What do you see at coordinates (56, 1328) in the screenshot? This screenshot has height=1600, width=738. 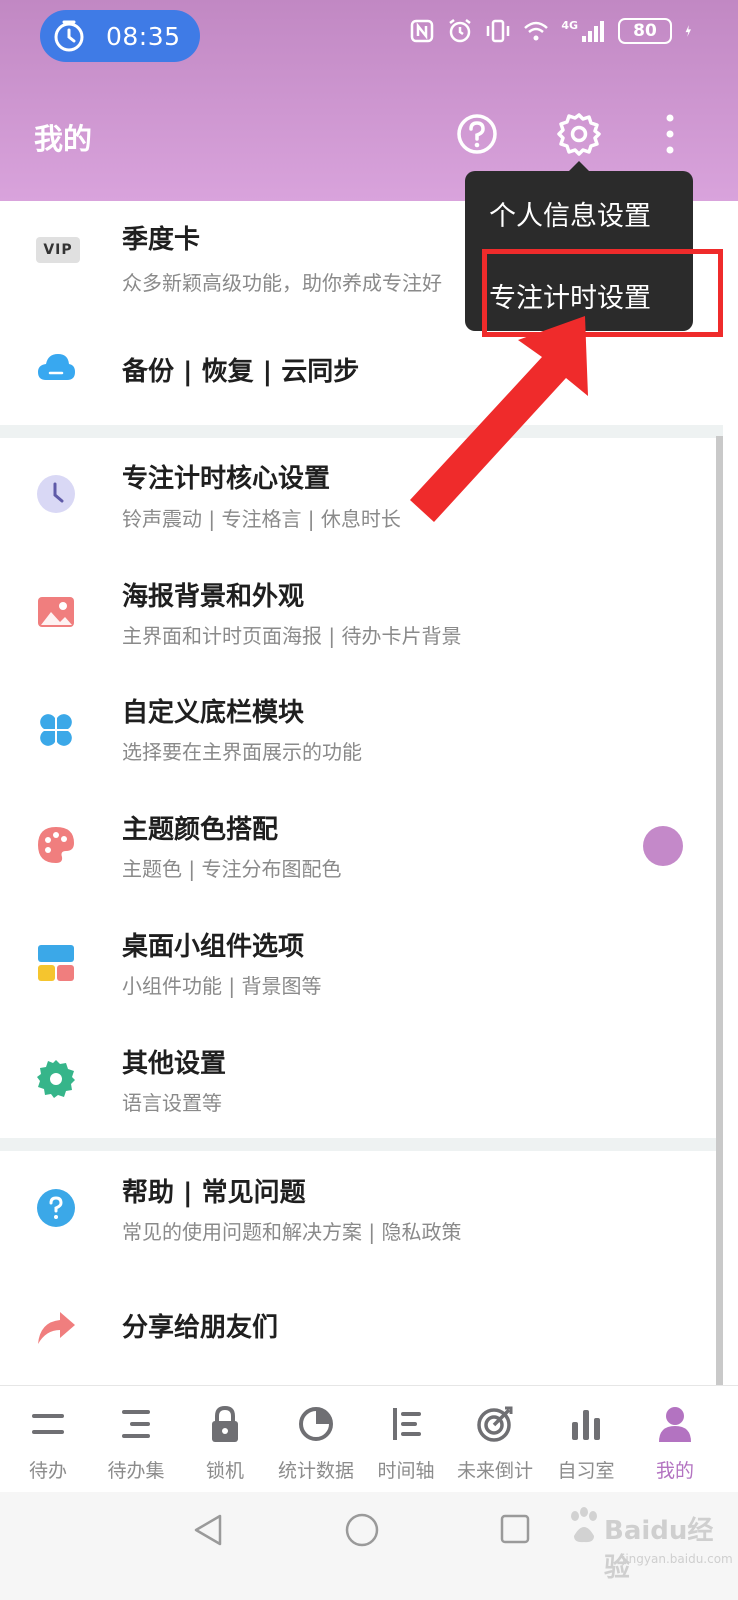 I see `share-arrow-icon` at bounding box center [56, 1328].